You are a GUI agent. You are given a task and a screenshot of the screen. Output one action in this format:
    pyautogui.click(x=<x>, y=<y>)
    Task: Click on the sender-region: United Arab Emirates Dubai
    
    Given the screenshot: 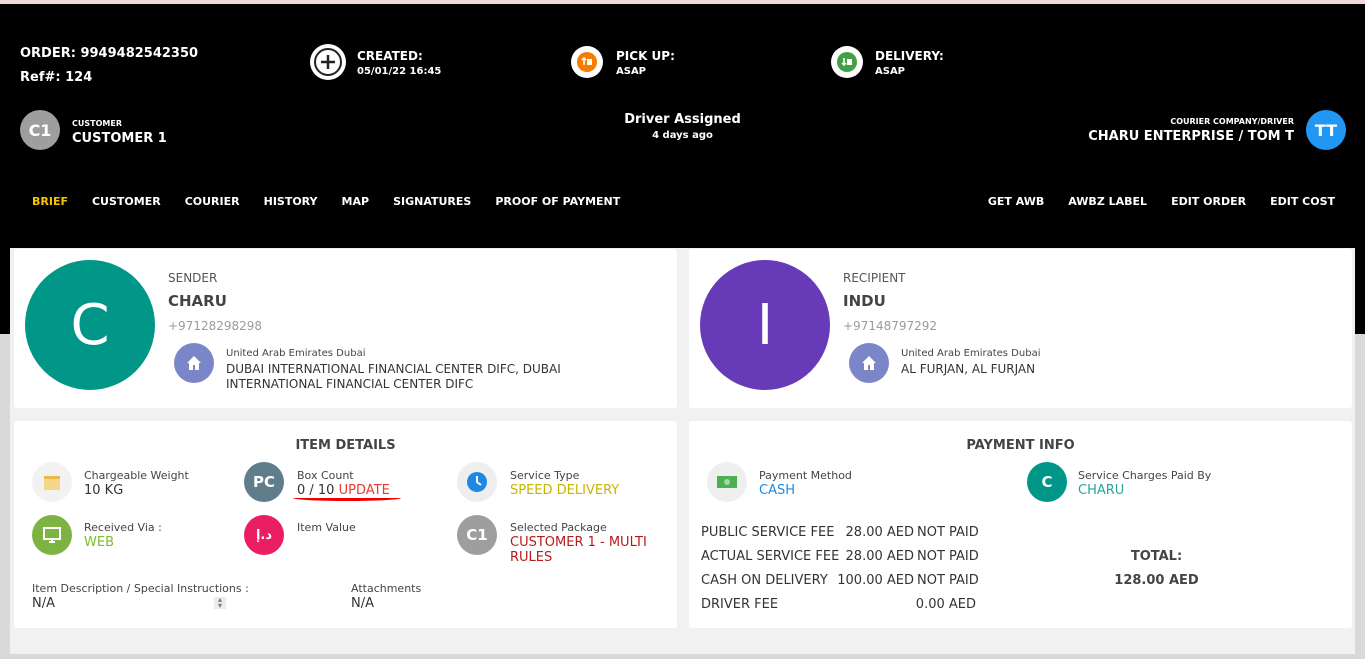 What is the action you would take?
    pyautogui.click(x=296, y=353)
    